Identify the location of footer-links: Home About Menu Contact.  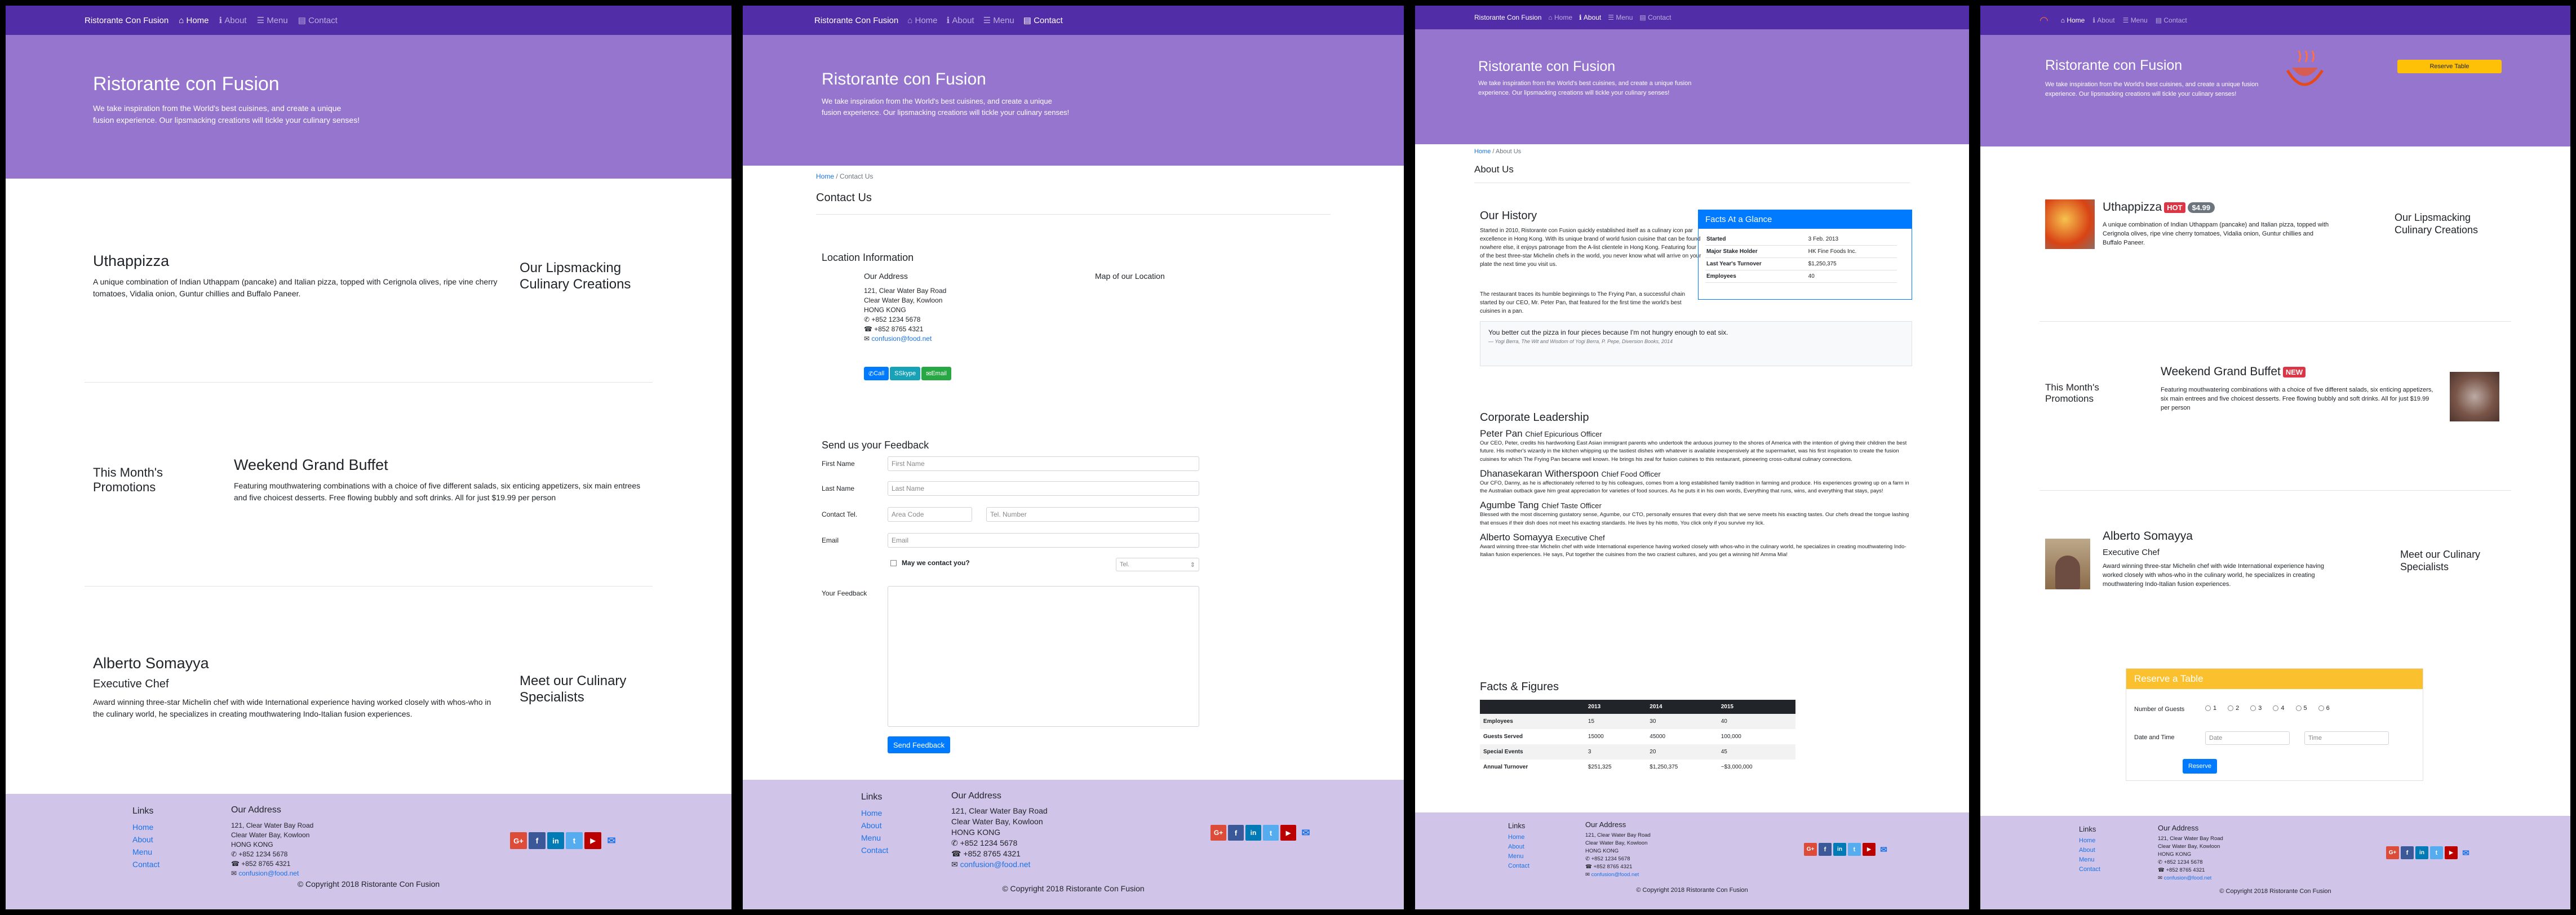
(1518, 852).